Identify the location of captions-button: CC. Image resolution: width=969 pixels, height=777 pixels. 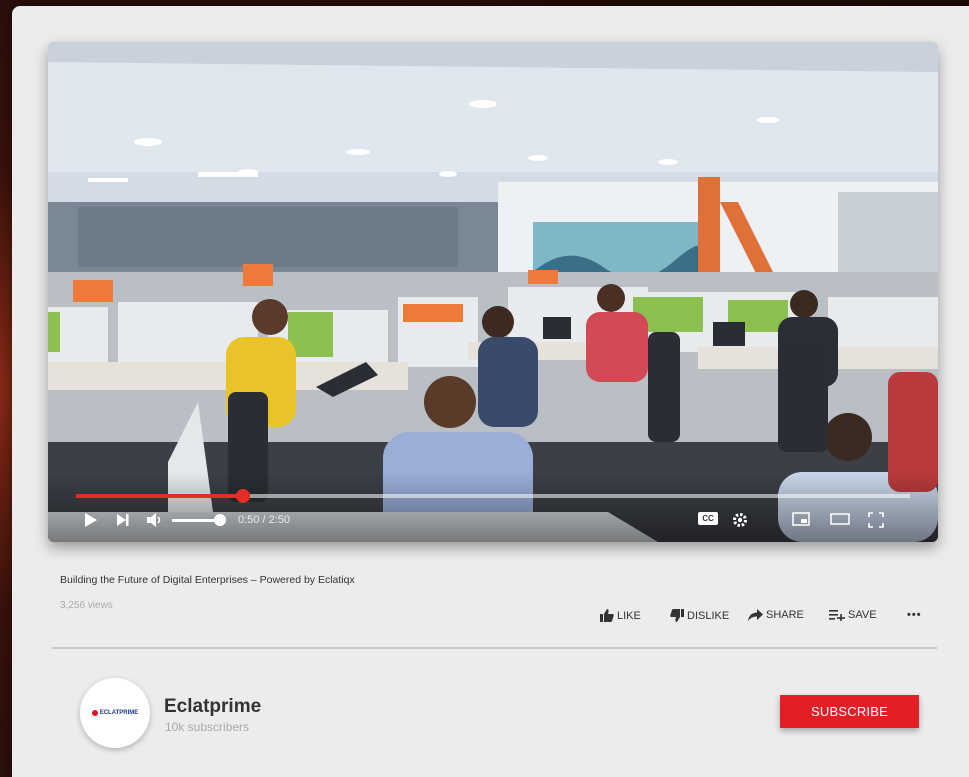
(708, 518).